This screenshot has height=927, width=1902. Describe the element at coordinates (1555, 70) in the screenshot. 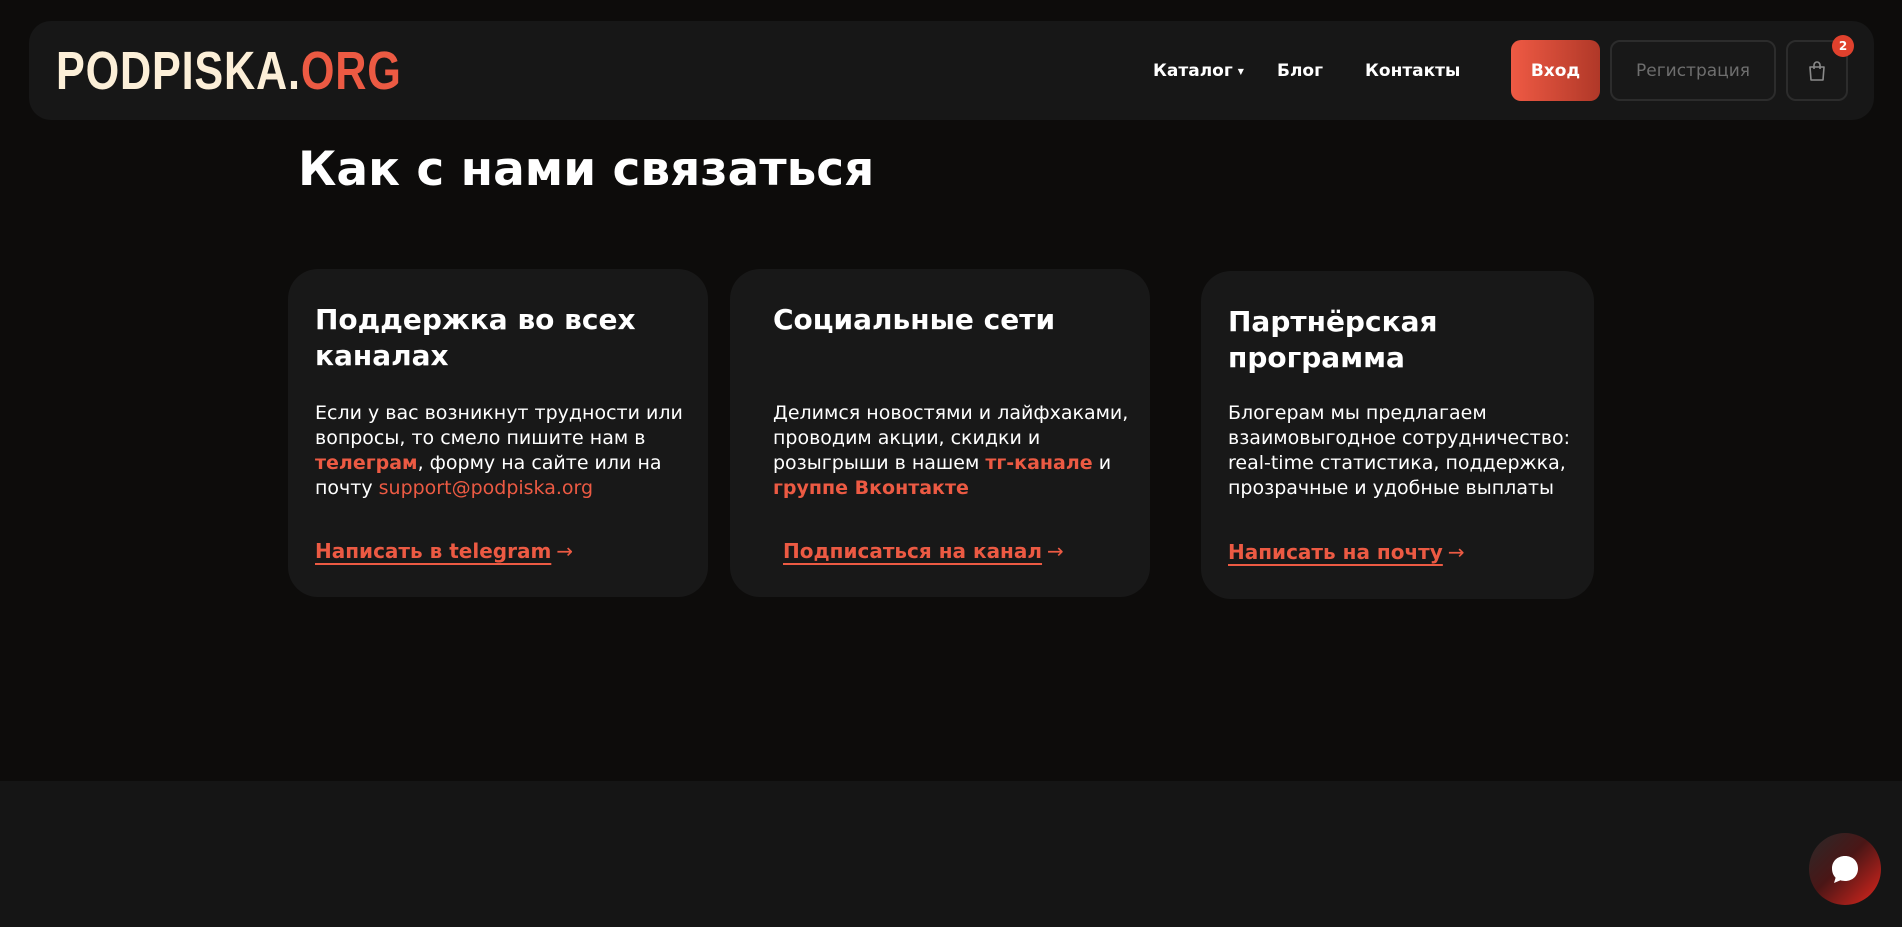

I see `login-button: Вход` at that location.